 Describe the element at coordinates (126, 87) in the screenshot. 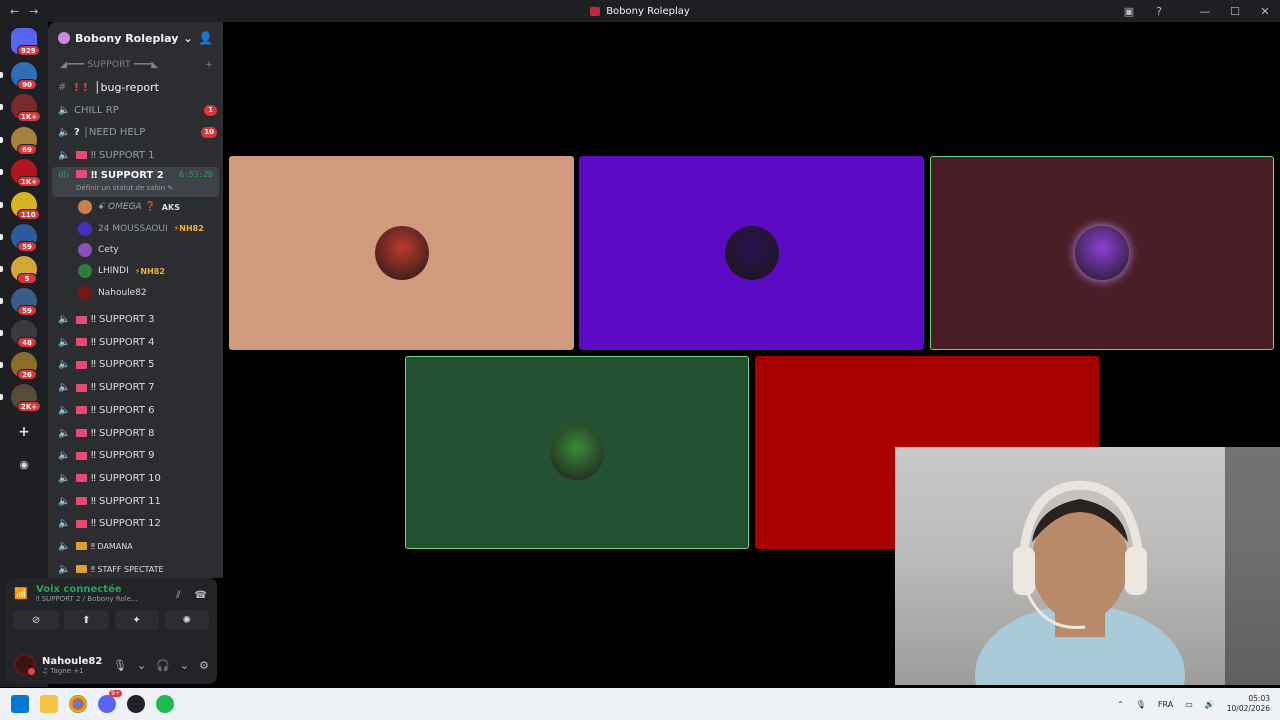

I see `channel-label: │bug-report` at that location.